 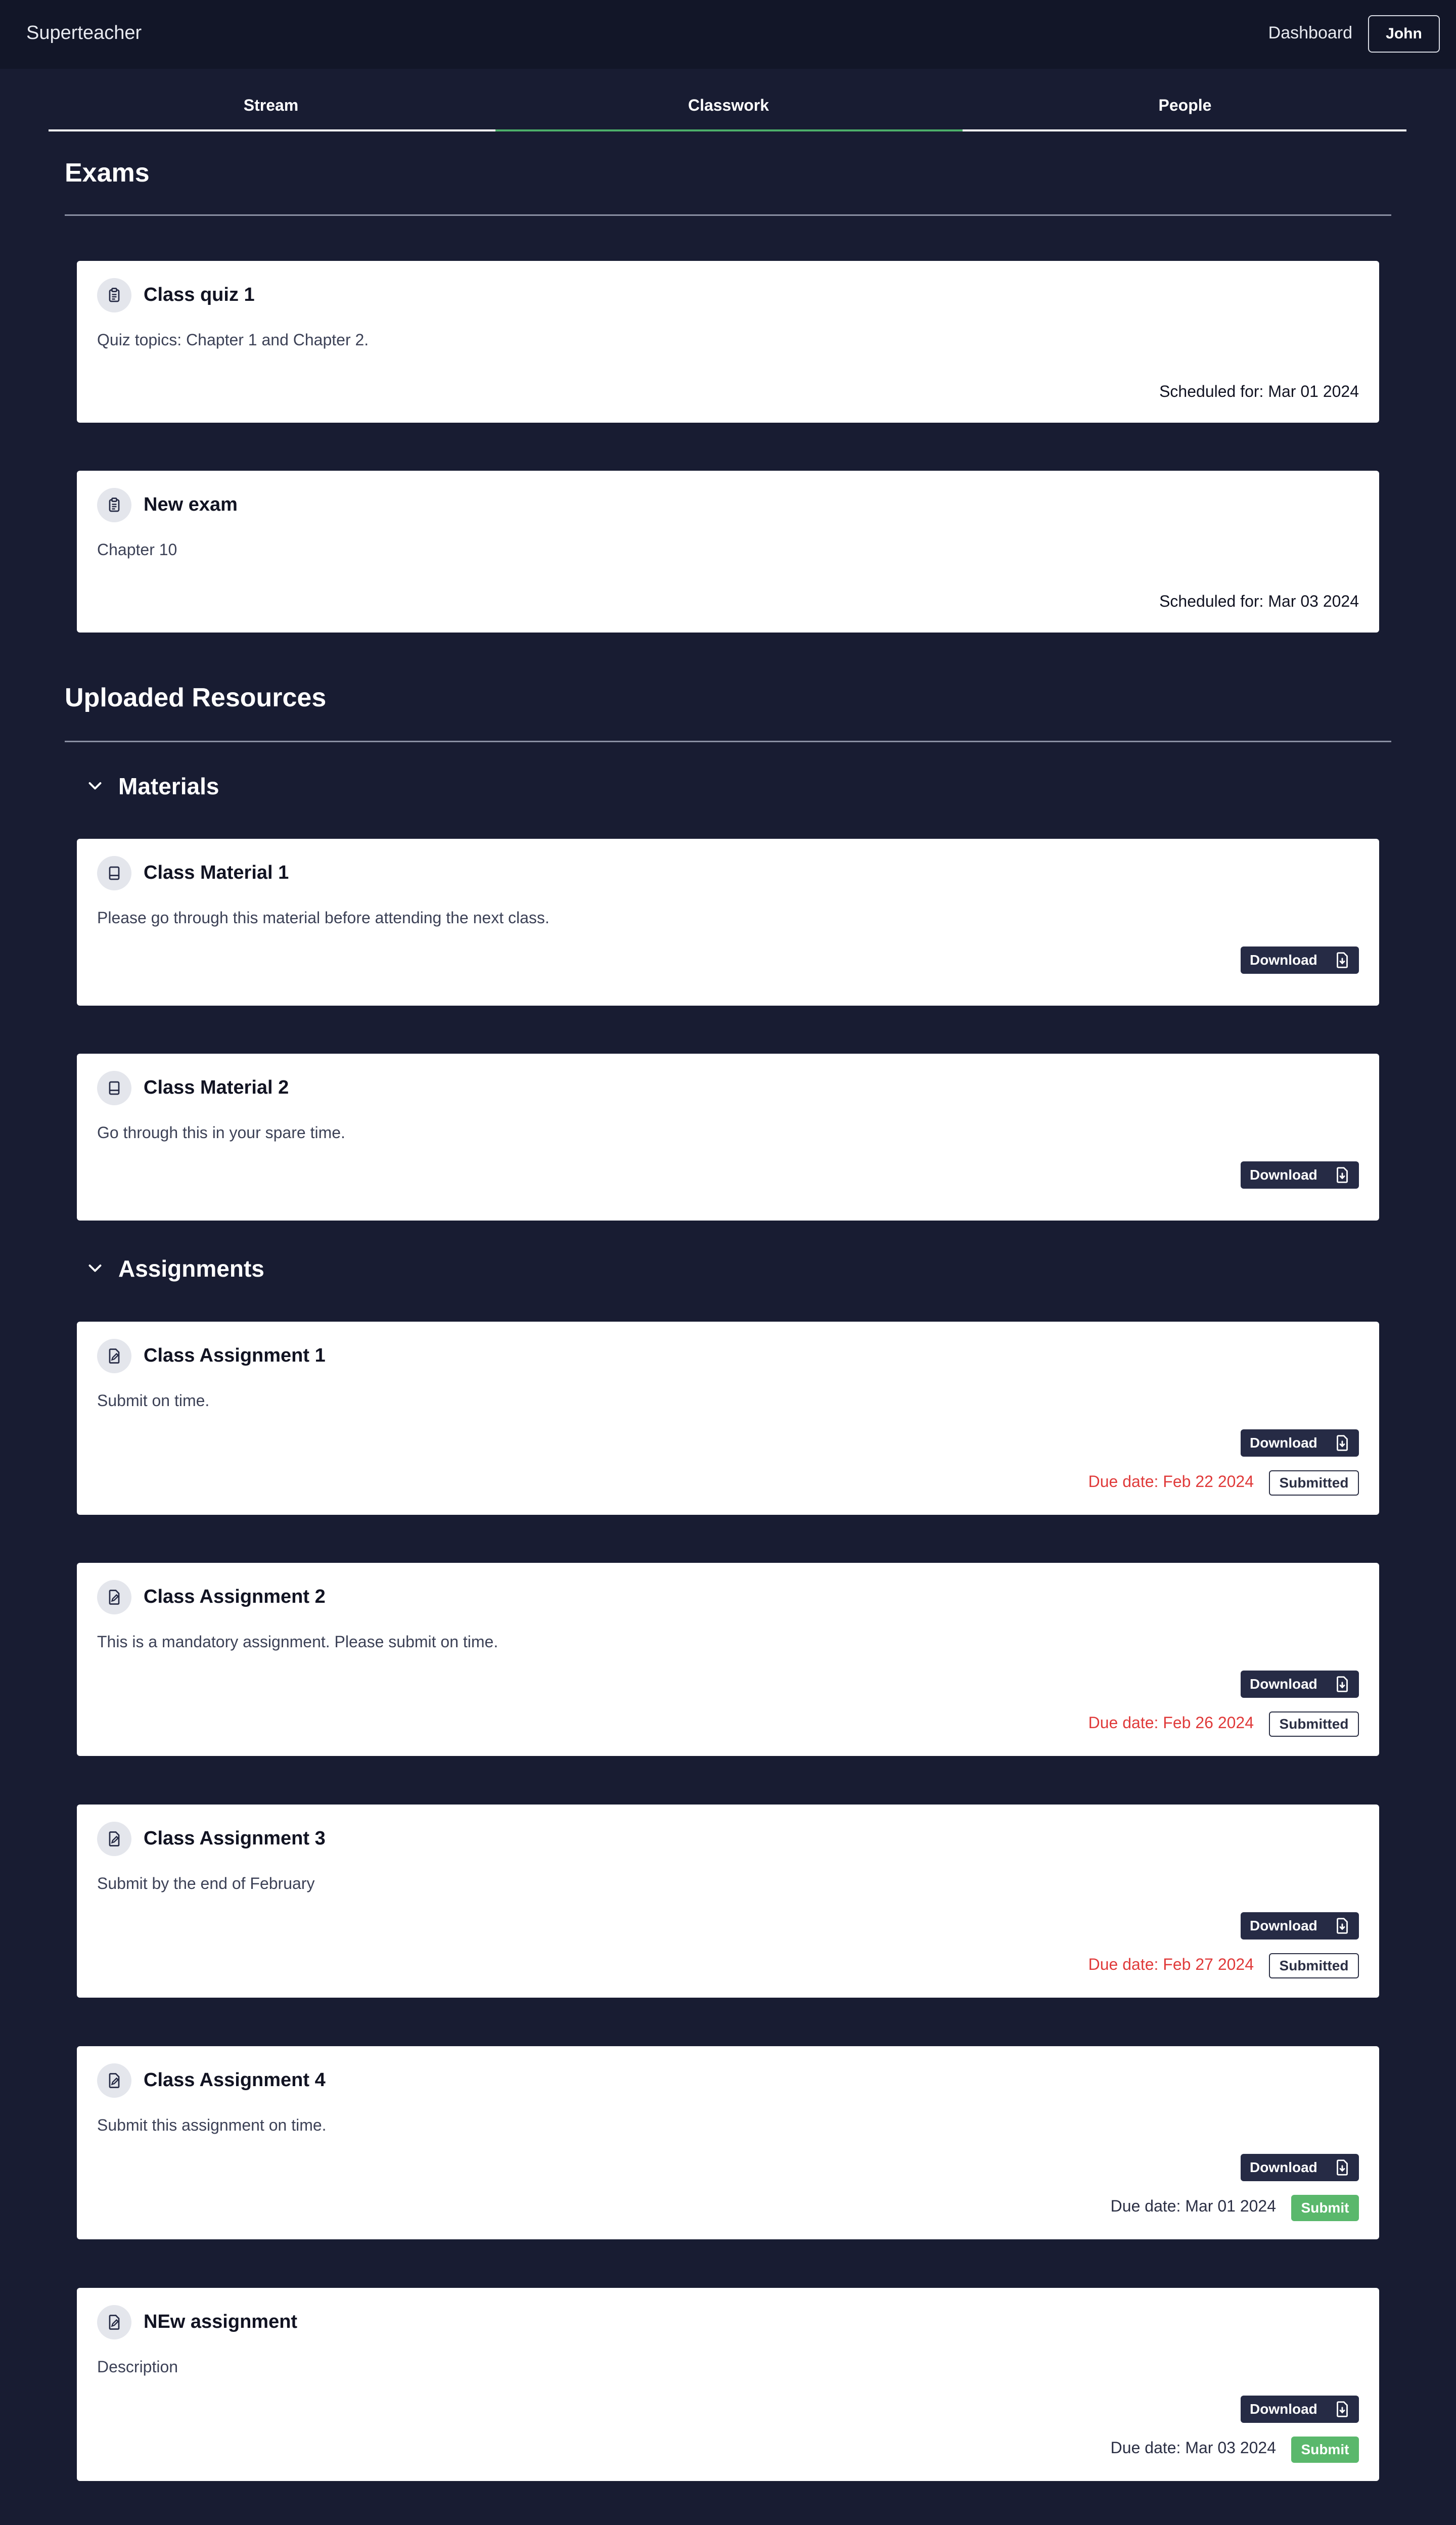 What do you see at coordinates (137, 549) in the screenshot?
I see `exam-description: Chapter 10` at bounding box center [137, 549].